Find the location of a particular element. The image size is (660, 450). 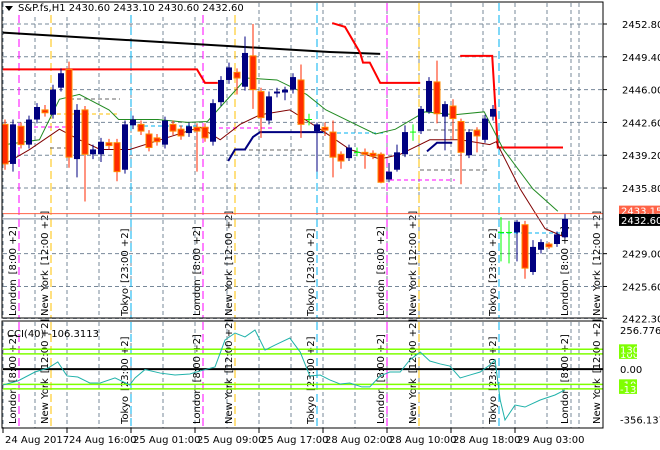

cci-level-label: -130 is located at coordinates (631, 390).